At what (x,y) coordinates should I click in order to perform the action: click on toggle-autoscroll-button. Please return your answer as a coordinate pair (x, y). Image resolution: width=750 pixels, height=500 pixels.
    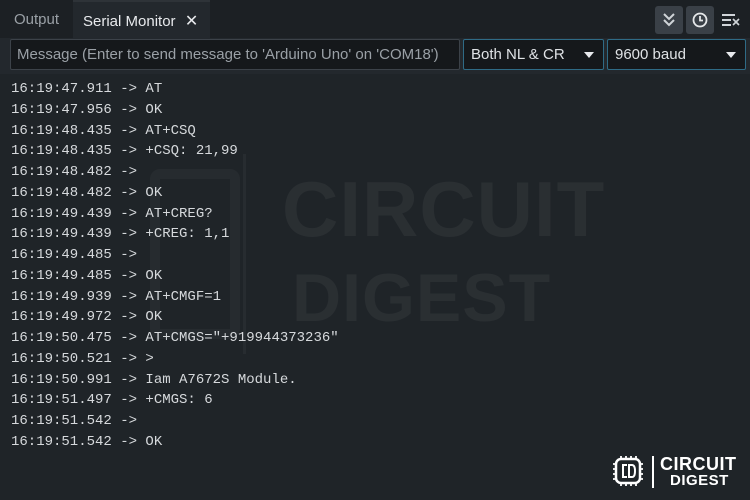
    Looking at the image, I should click on (669, 20).